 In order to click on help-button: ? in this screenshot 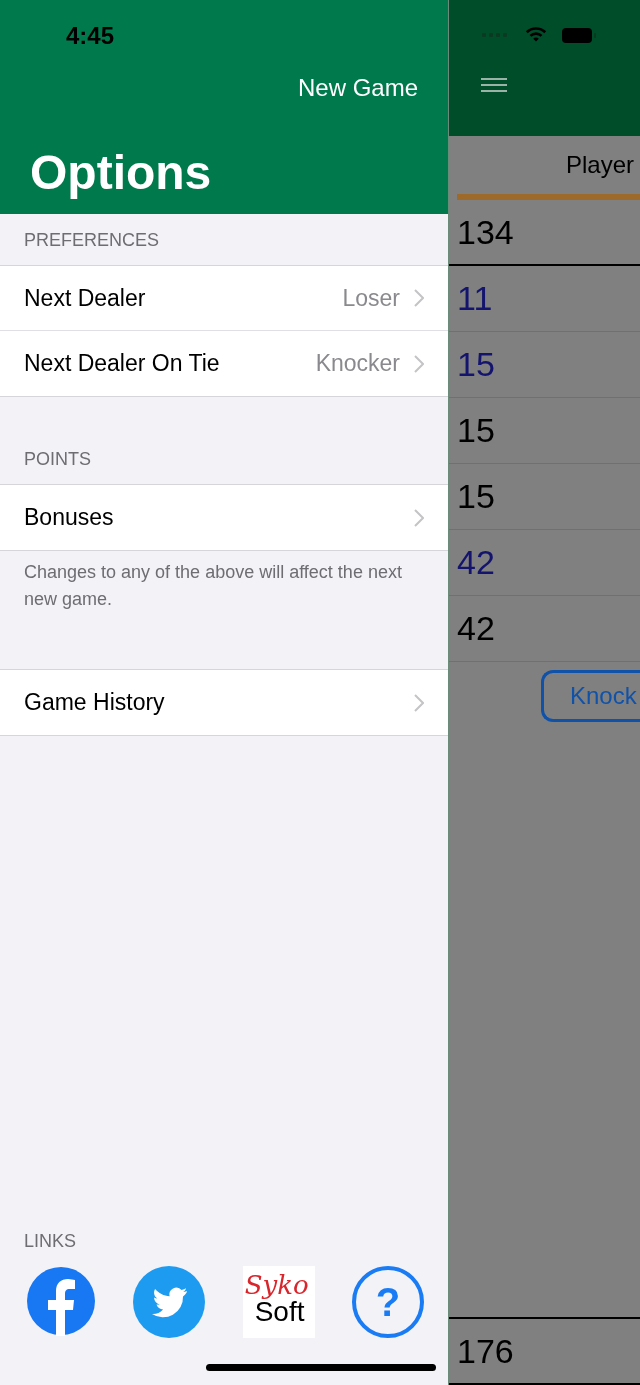, I will do `click(388, 1302)`.